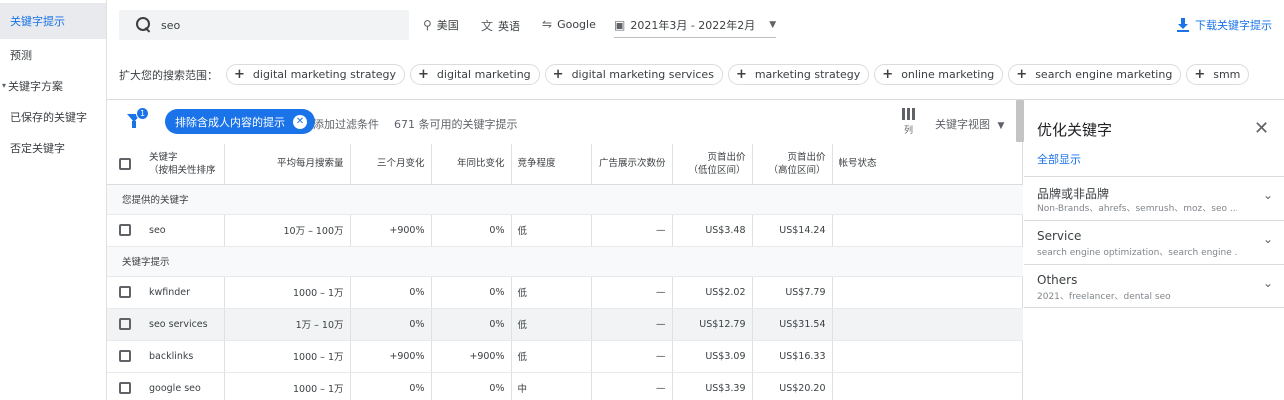 The height and width of the screenshot is (400, 1284). I want to click on col-avg-monthly: 平均每月搜索量, so click(287, 164).